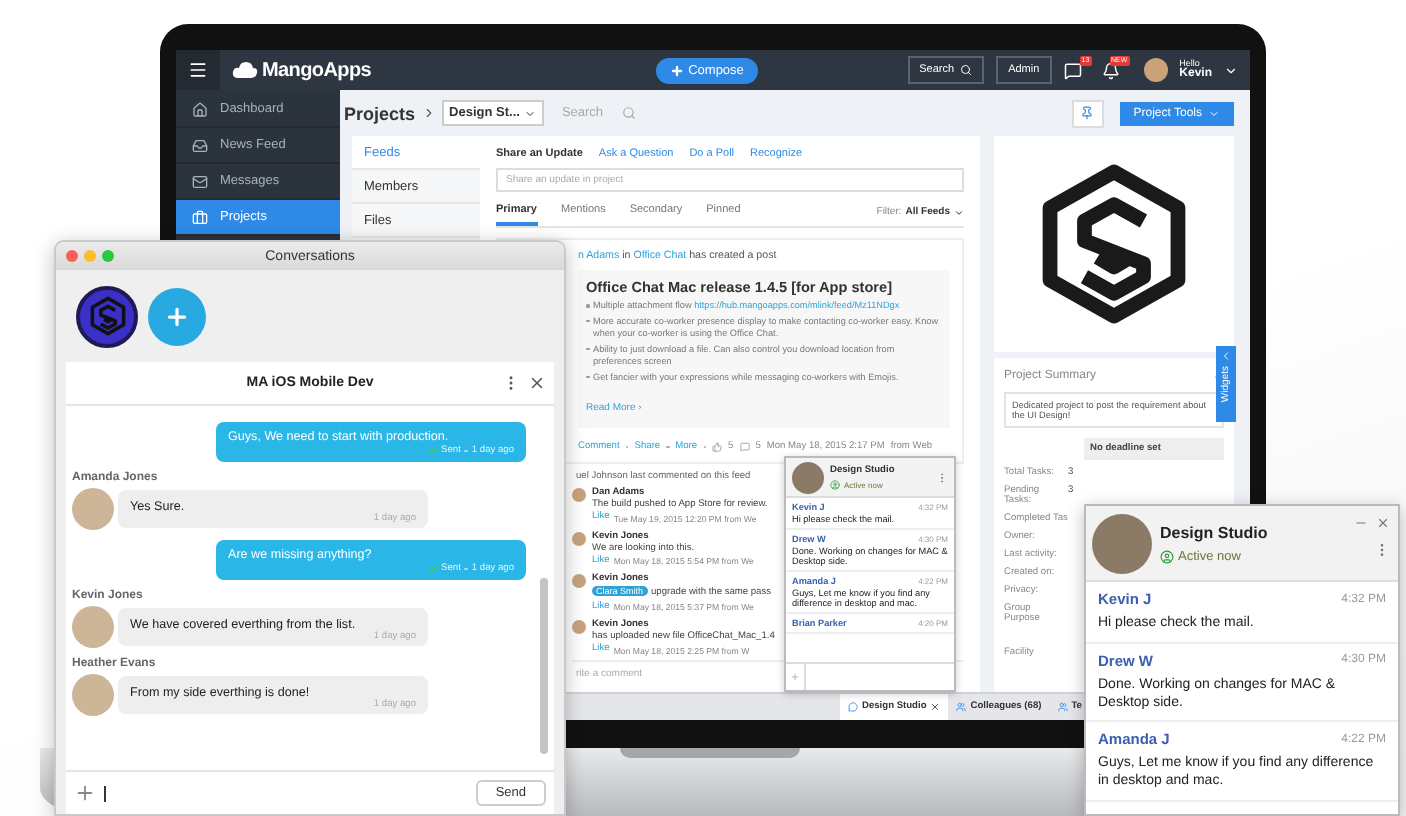  What do you see at coordinates (317, 70) in the screenshot?
I see `app-logo-text: MangoApps` at bounding box center [317, 70].